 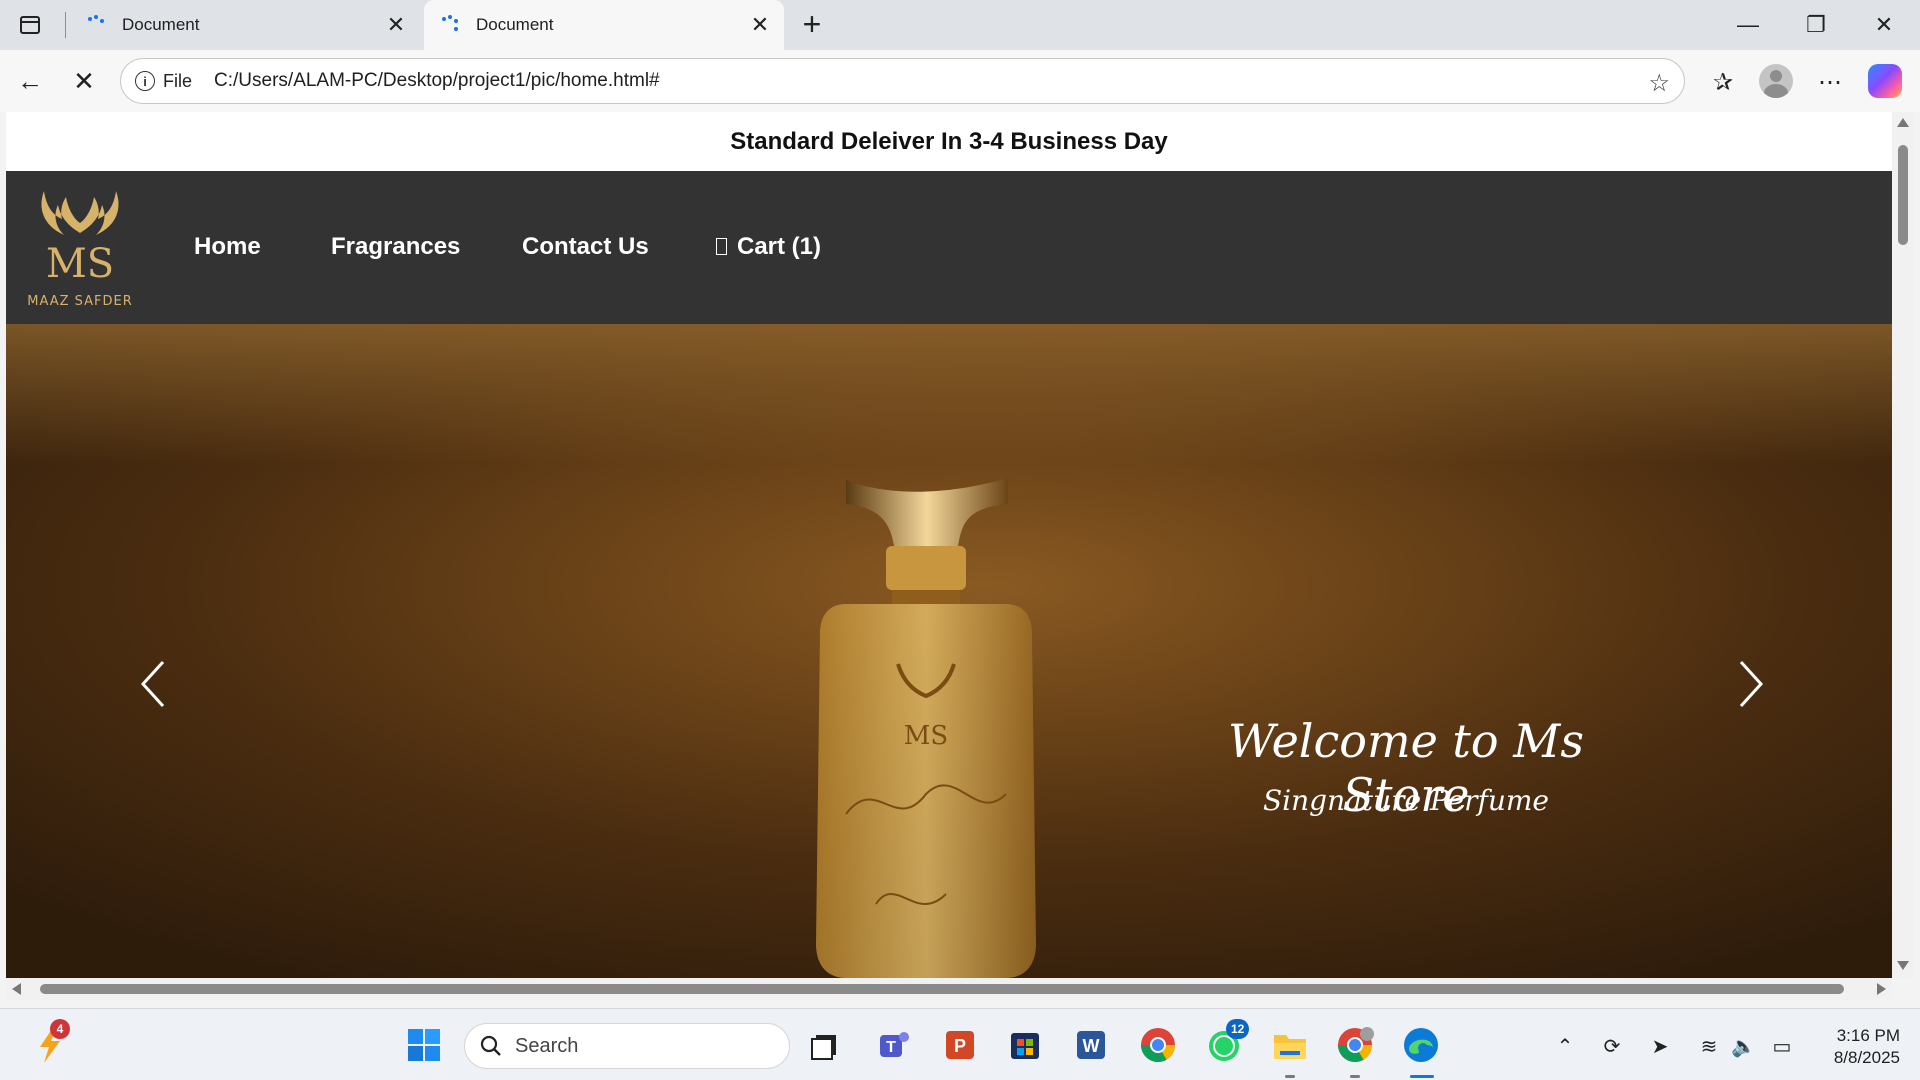 What do you see at coordinates (1866, 1057) in the screenshot?
I see `clock-date: 8/8/2025` at bounding box center [1866, 1057].